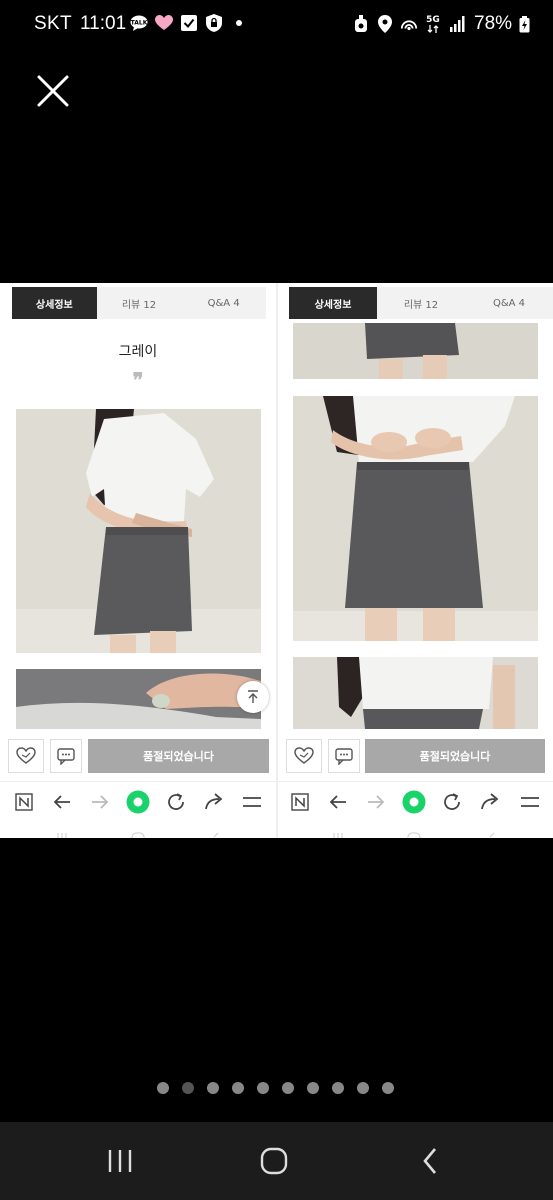 Image resolution: width=553 pixels, height=1200 pixels. What do you see at coordinates (214, 23) in the screenshot?
I see `shield-icon` at bounding box center [214, 23].